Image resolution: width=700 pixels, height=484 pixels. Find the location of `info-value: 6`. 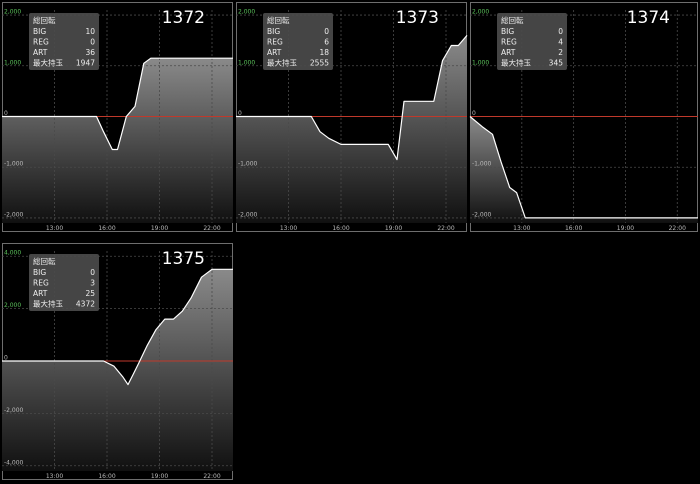

info-value: 6 is located at coordinates (326, 42).